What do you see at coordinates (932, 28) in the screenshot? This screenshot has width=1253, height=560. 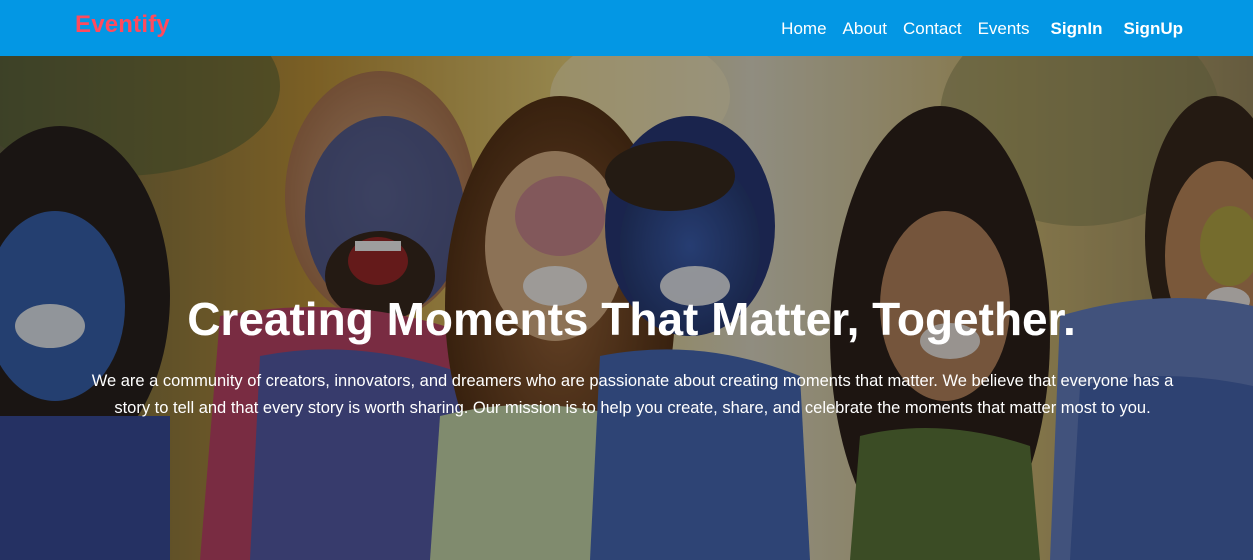 I see `nav-link-contact: Contact` at bounding box center [932, 28].